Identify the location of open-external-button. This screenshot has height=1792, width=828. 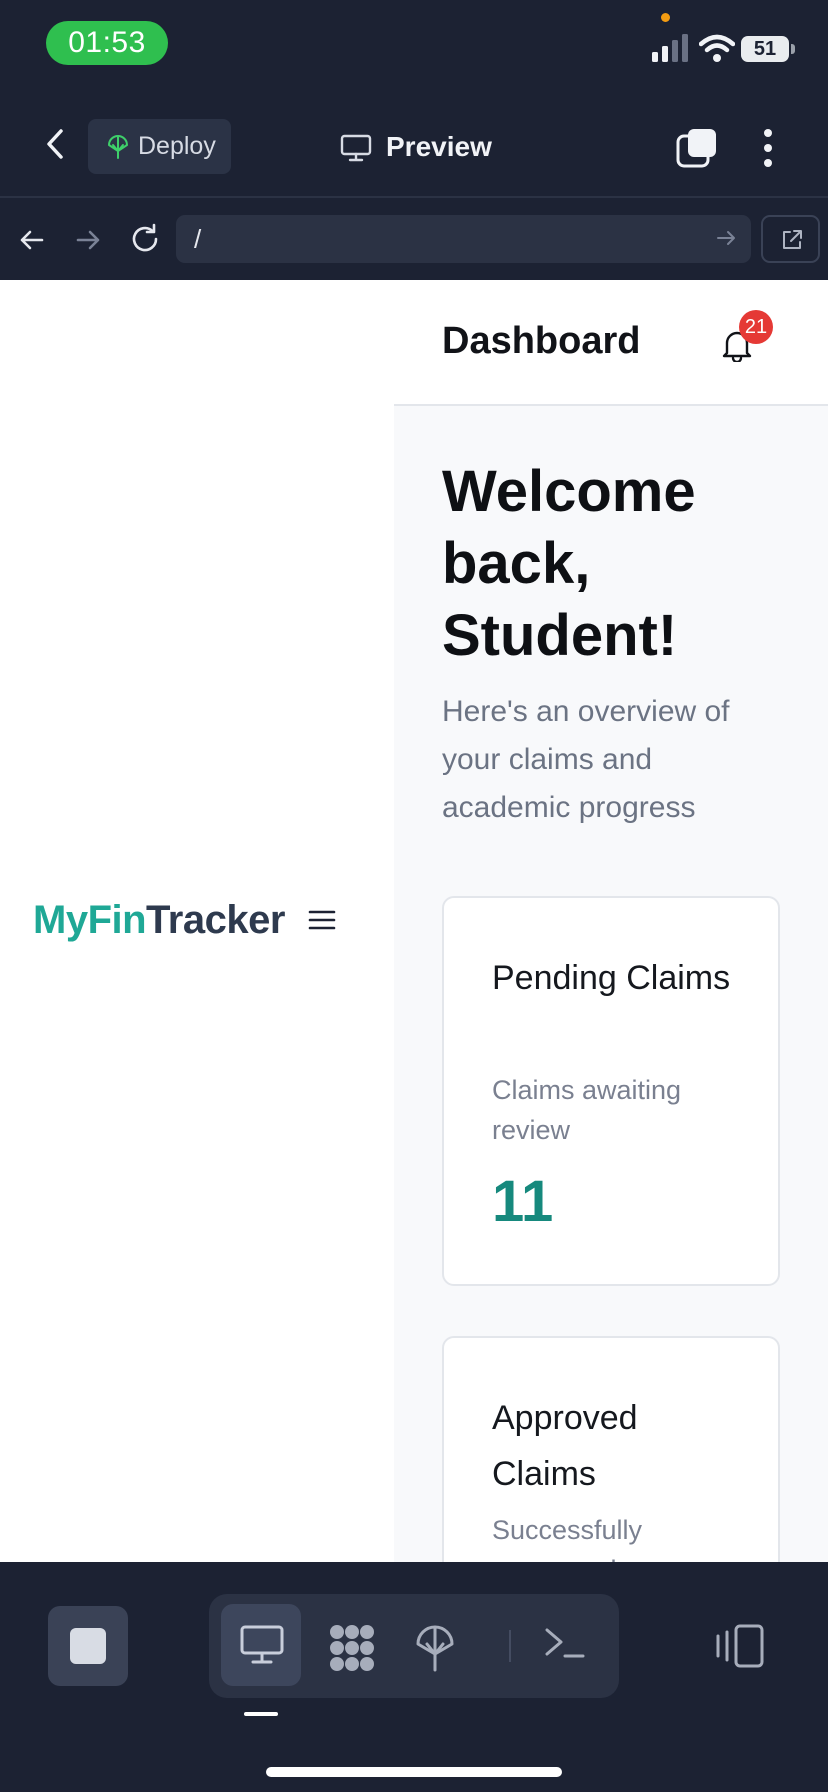
(790, 239).